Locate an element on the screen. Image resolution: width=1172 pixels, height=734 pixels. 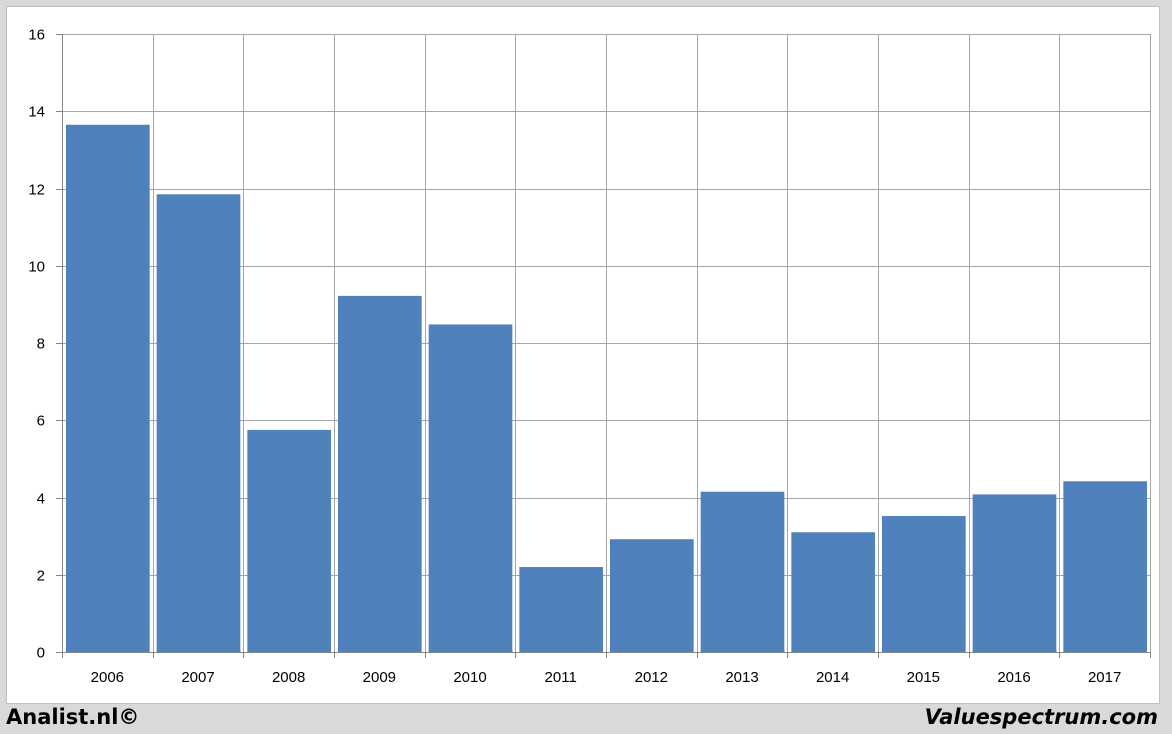
bar-2012 is located at coordinates (652, 595).